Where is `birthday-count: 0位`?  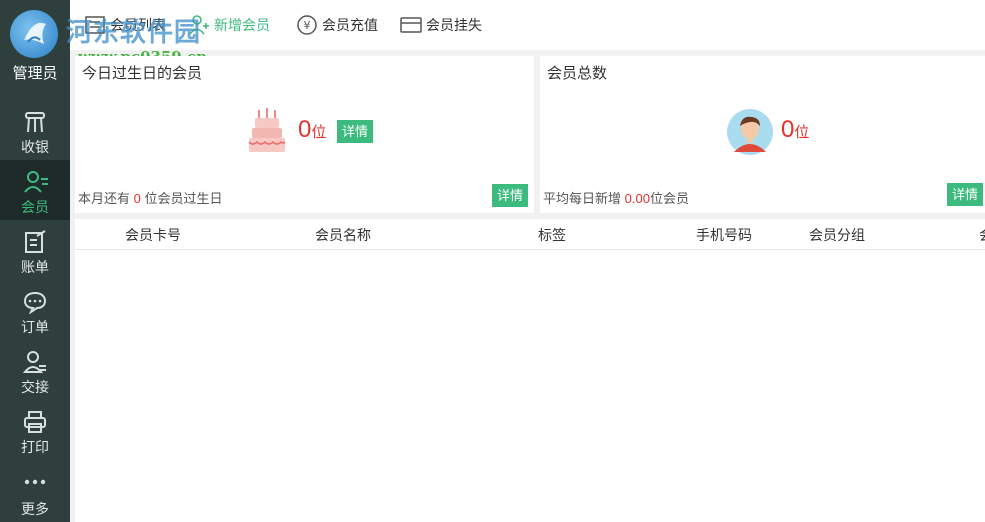 birthday-count: 0位 is located at coordinates (312, 130).